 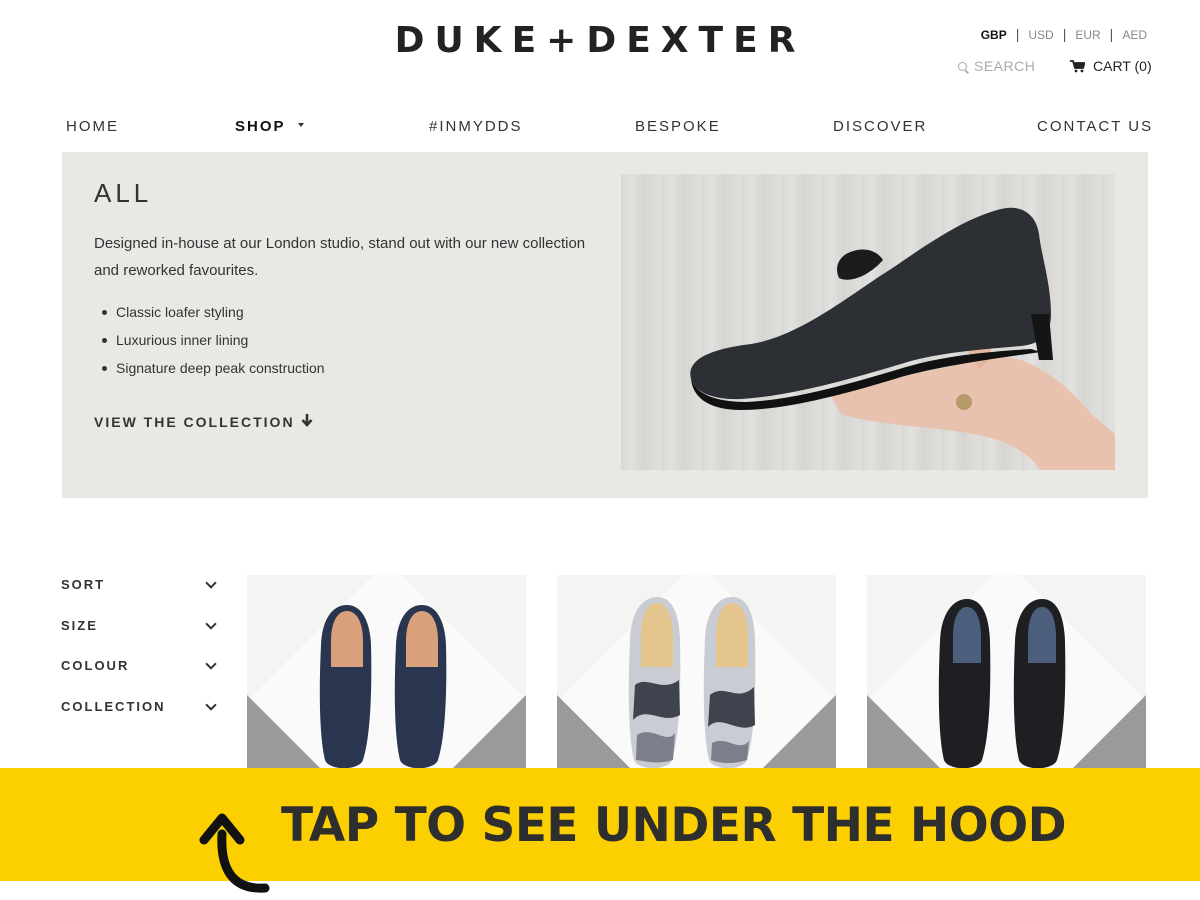 I want to click on product-card-navy-loafers, so click(x=386, y=675).